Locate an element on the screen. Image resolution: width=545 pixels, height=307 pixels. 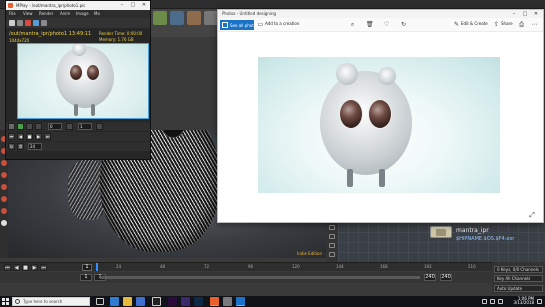
task-view-icon is located at coordinates (100, 301).